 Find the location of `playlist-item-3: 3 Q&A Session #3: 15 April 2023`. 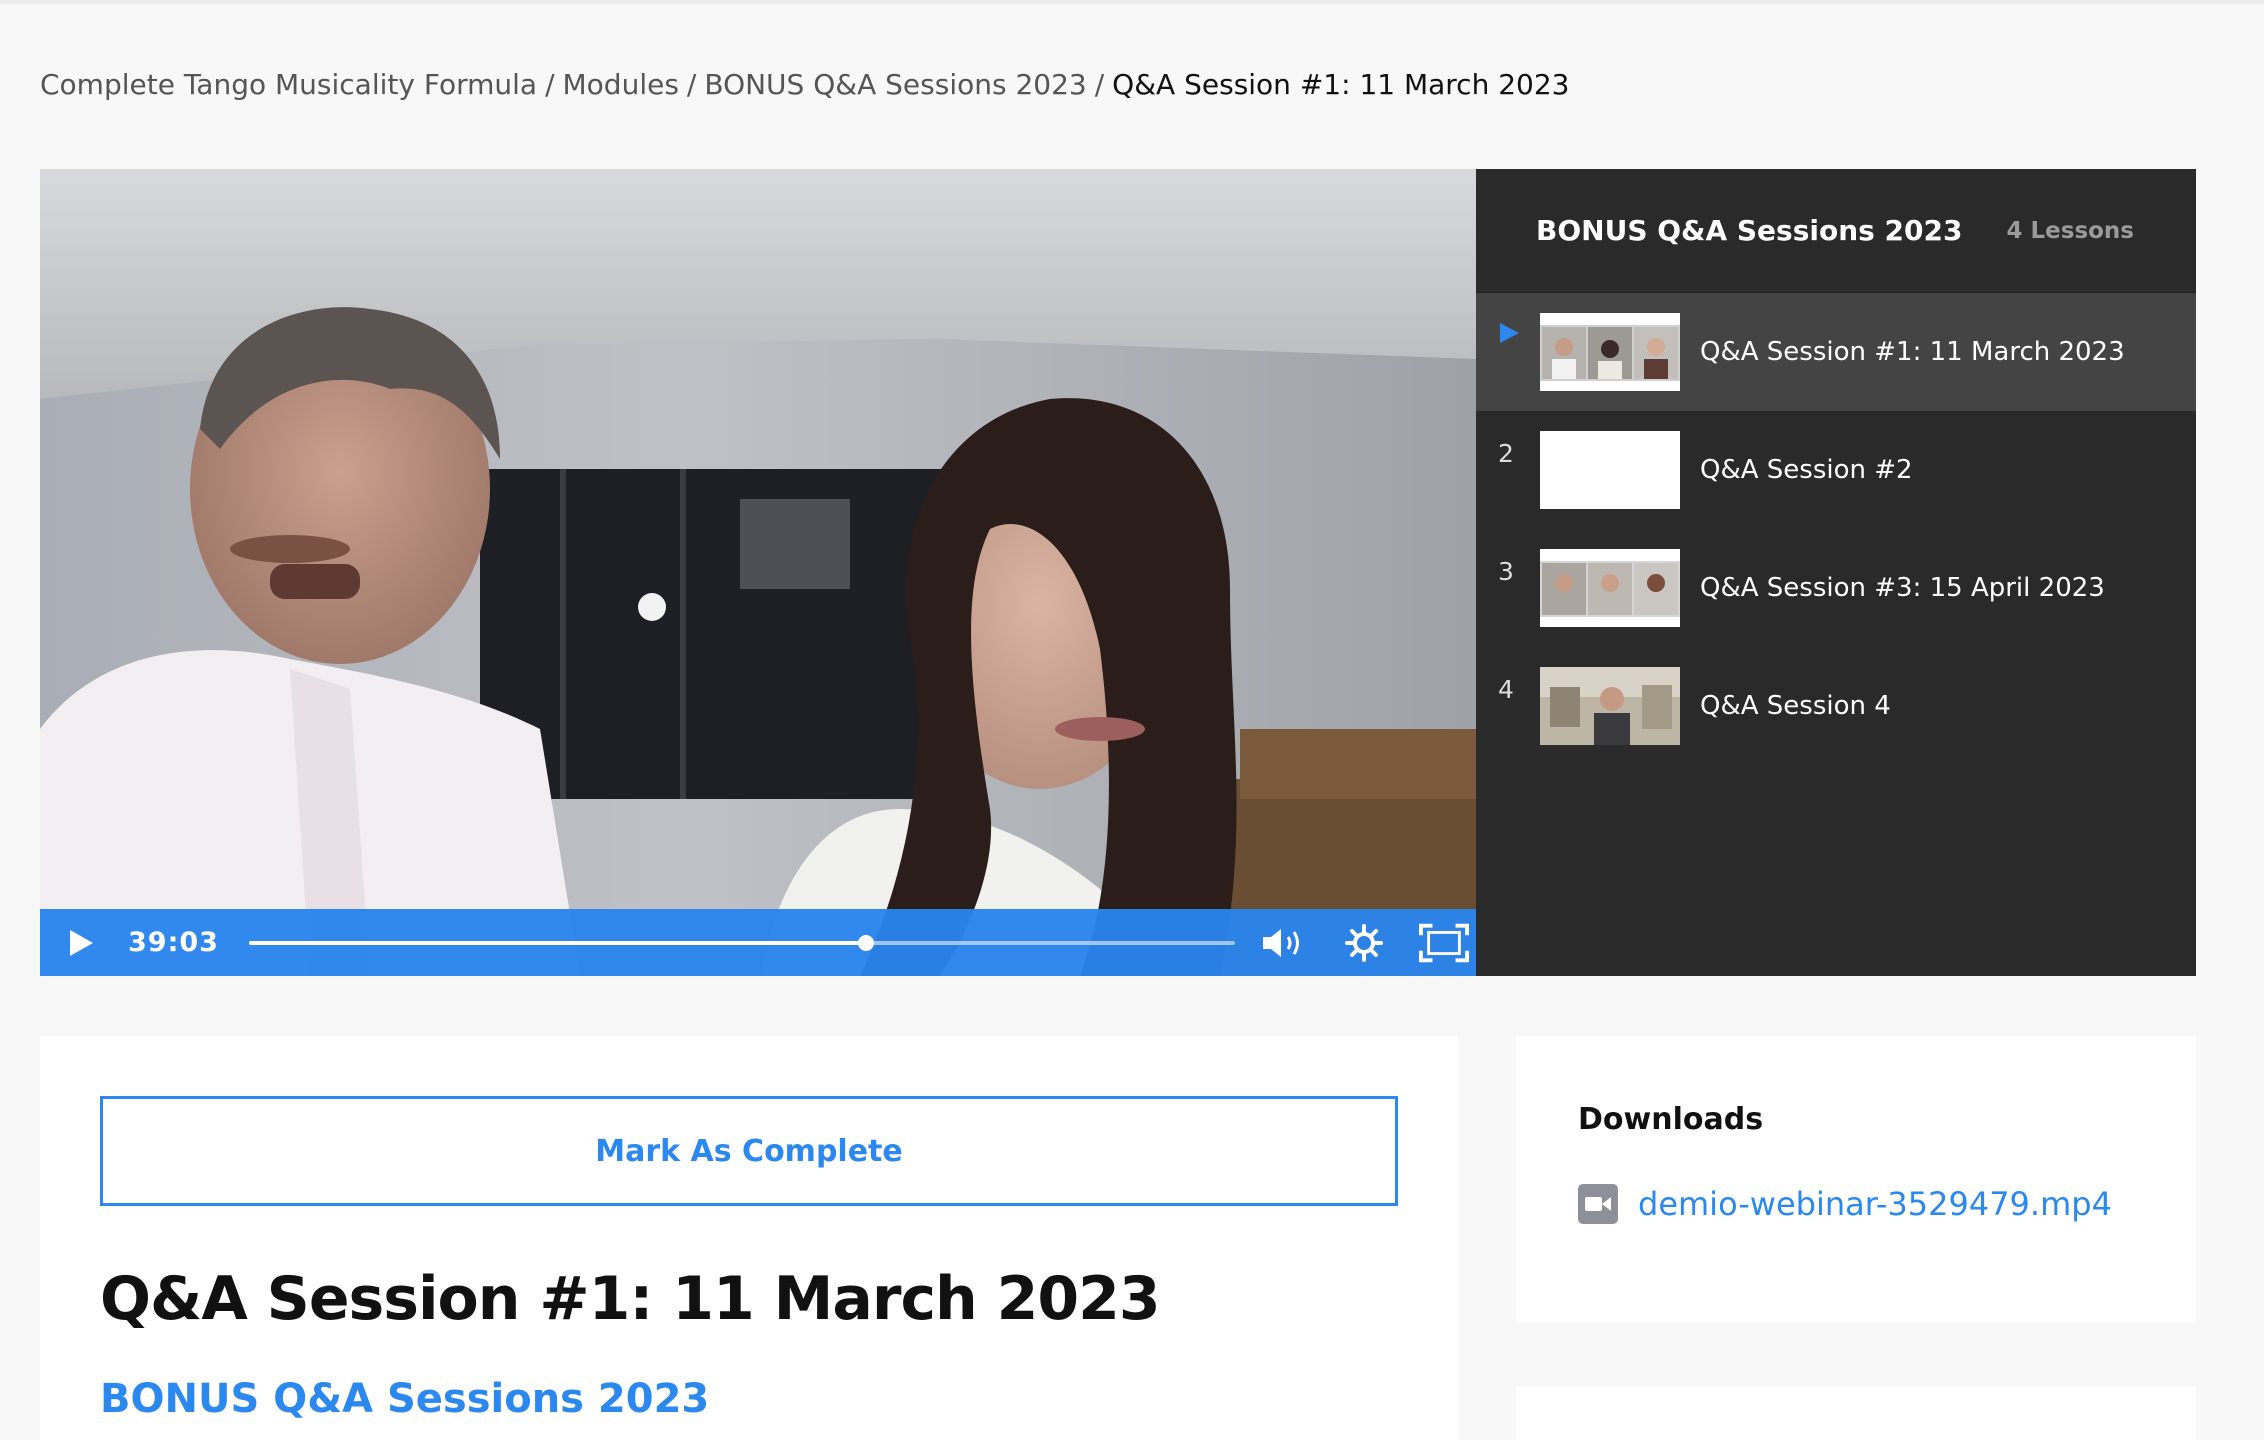

playlist-item-3: 3 Q&A Session #3: 15 April 2023 is located at coordinates (1836, 588).